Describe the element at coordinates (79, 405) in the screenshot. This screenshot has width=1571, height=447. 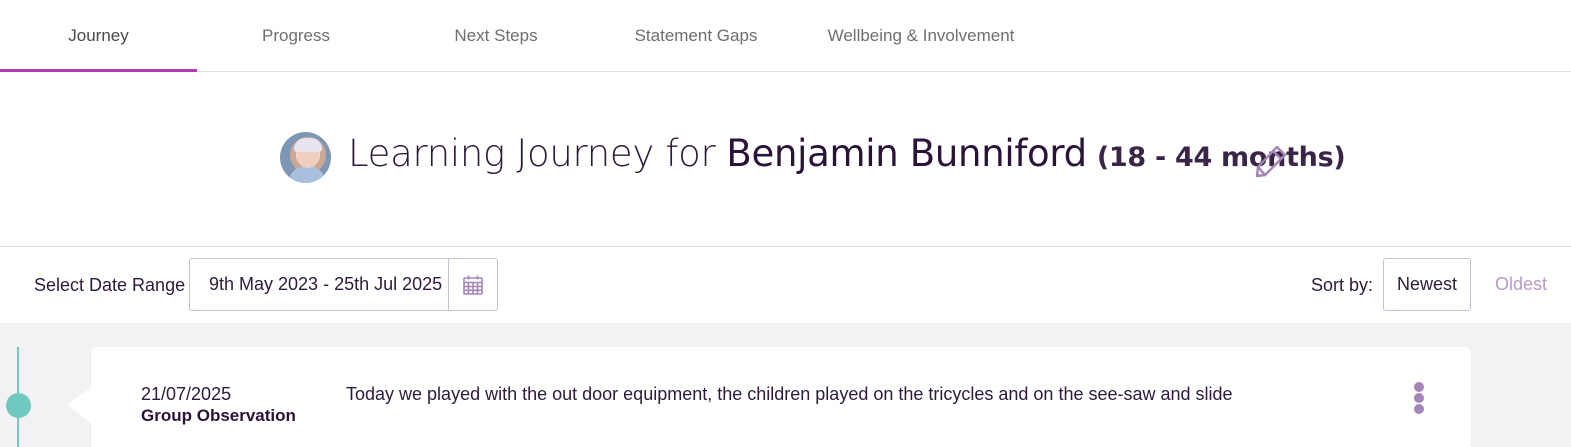
I see `card-pointer` at that location.